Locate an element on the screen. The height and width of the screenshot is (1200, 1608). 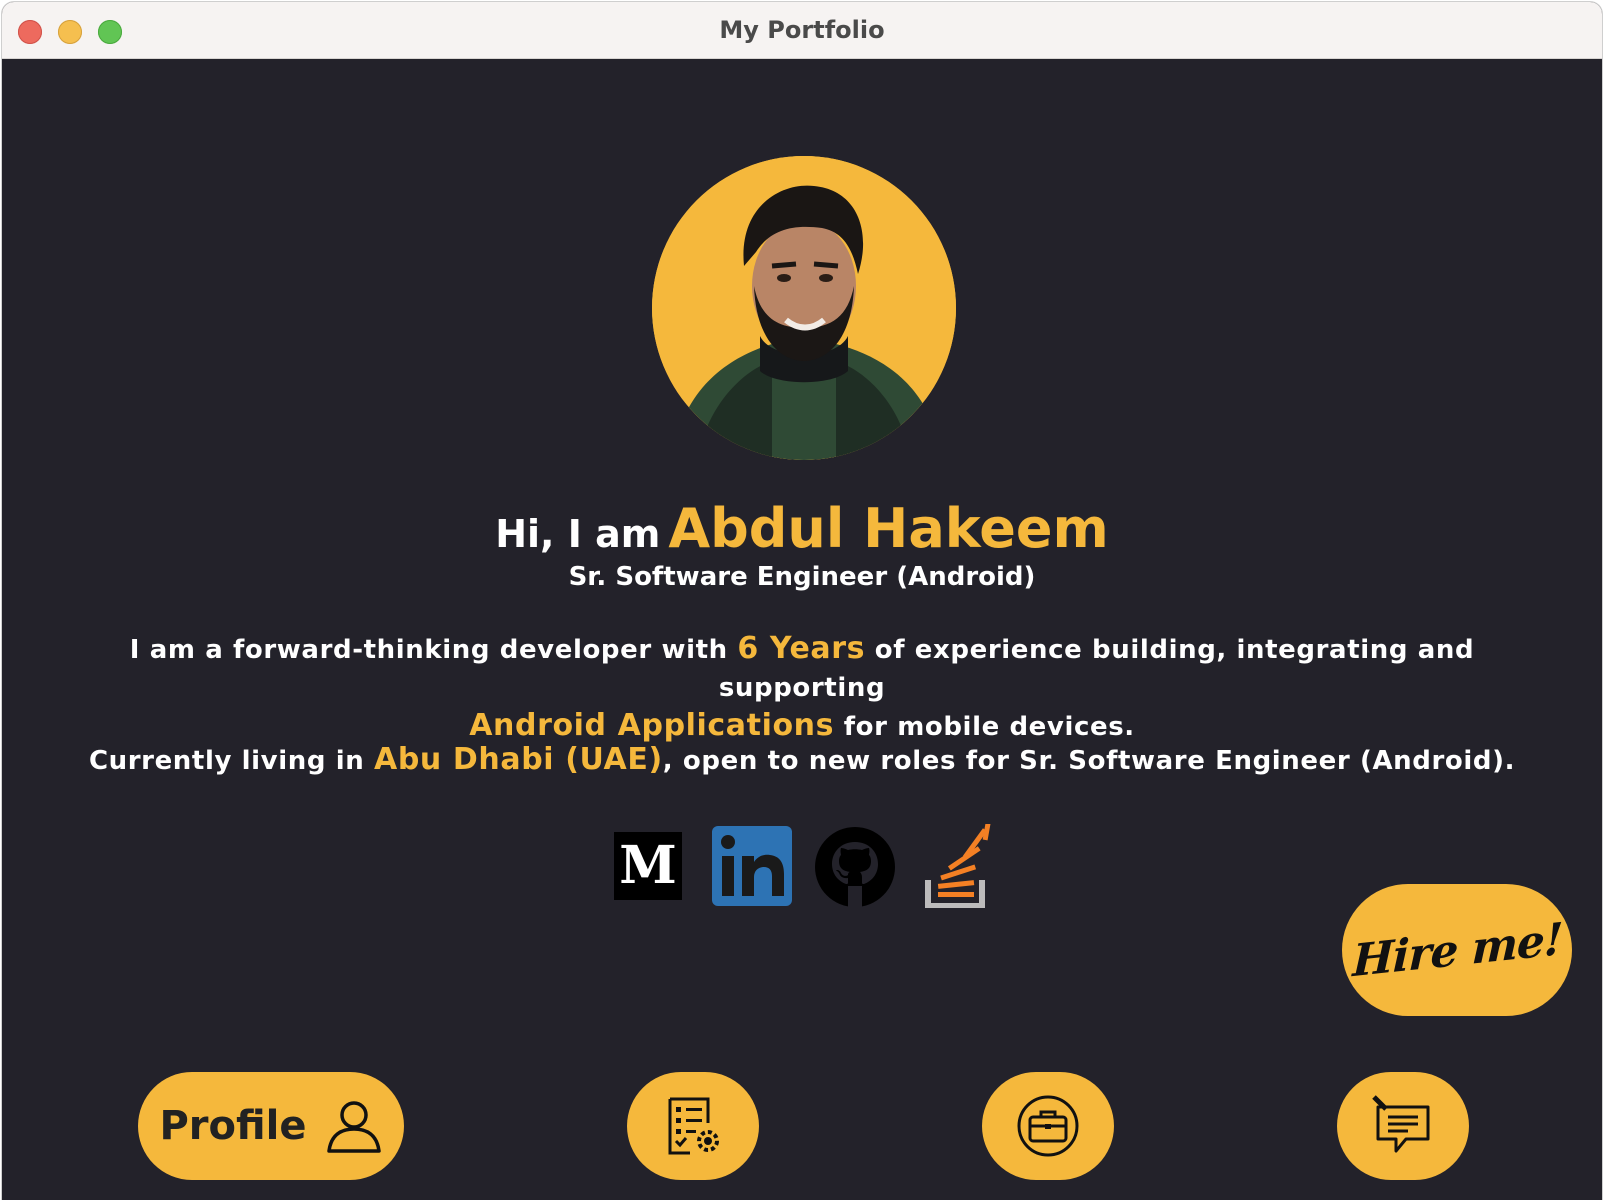
bio-text-1: I am a forward-thinking developer with is located at coordinates (433, 650).